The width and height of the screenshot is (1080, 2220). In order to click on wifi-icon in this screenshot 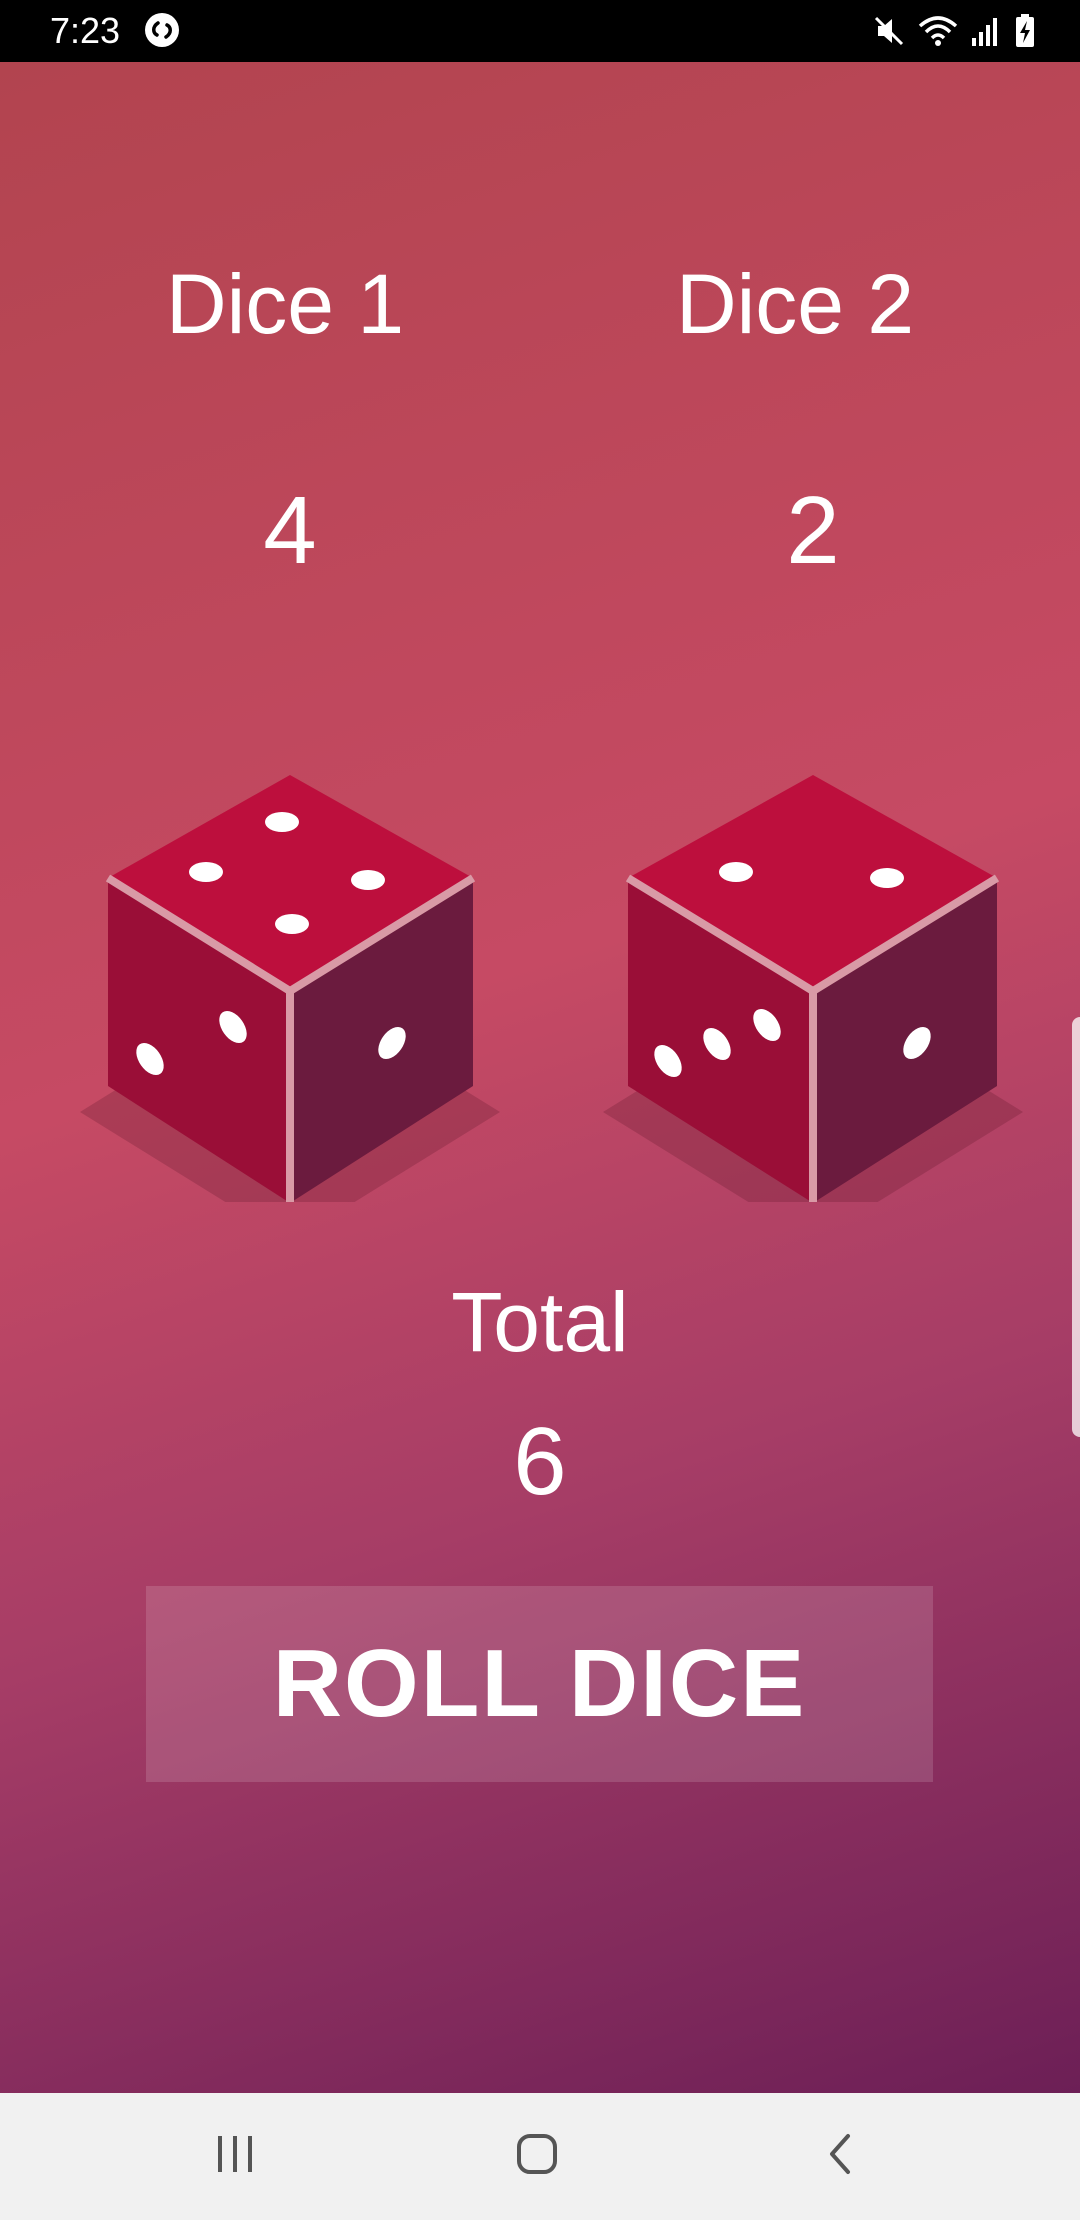, I will do `click(938, 31)`.